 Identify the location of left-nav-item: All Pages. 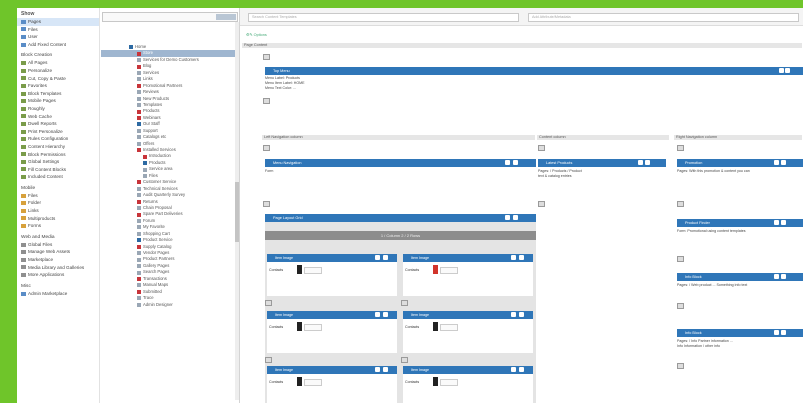
(58, 63).